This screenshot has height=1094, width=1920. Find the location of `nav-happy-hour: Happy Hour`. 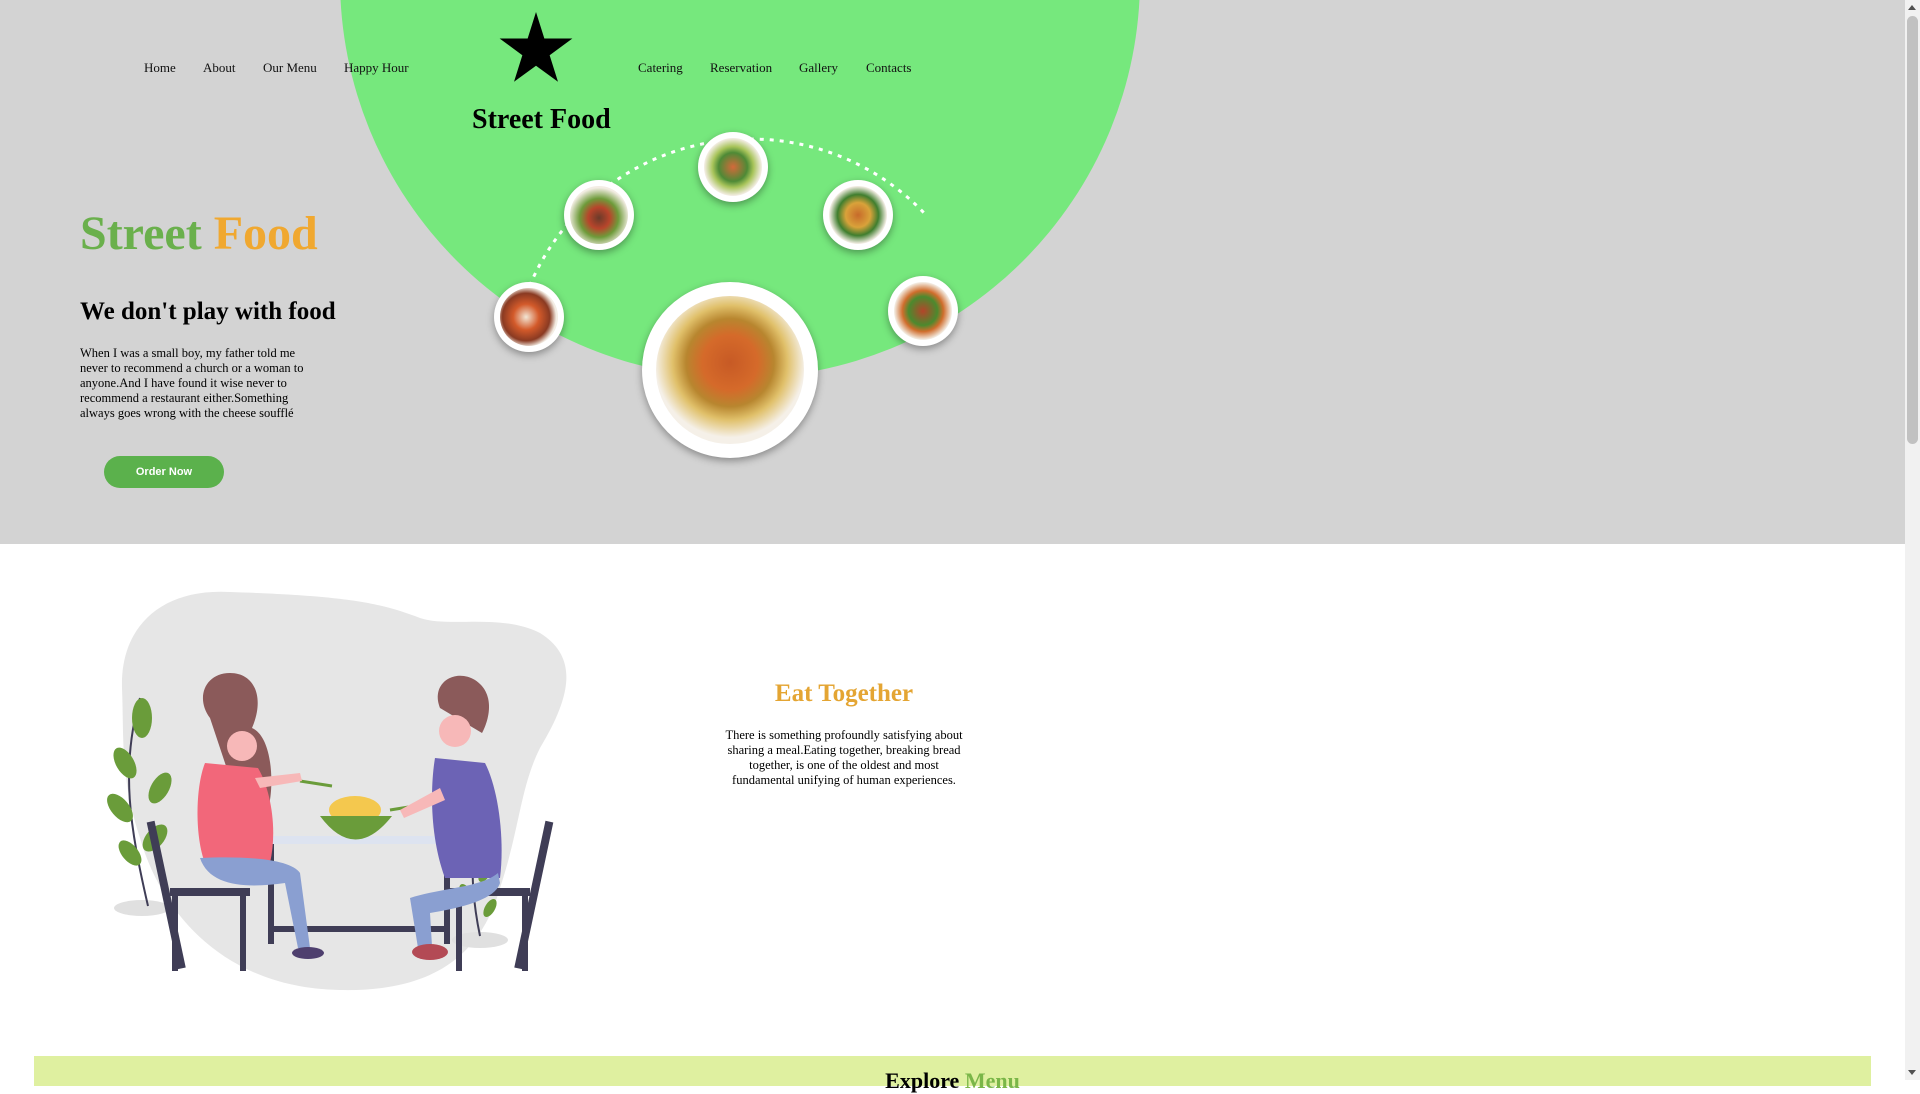

nav-happy-hour: Happy Hour is located at coordinates (376, 68).